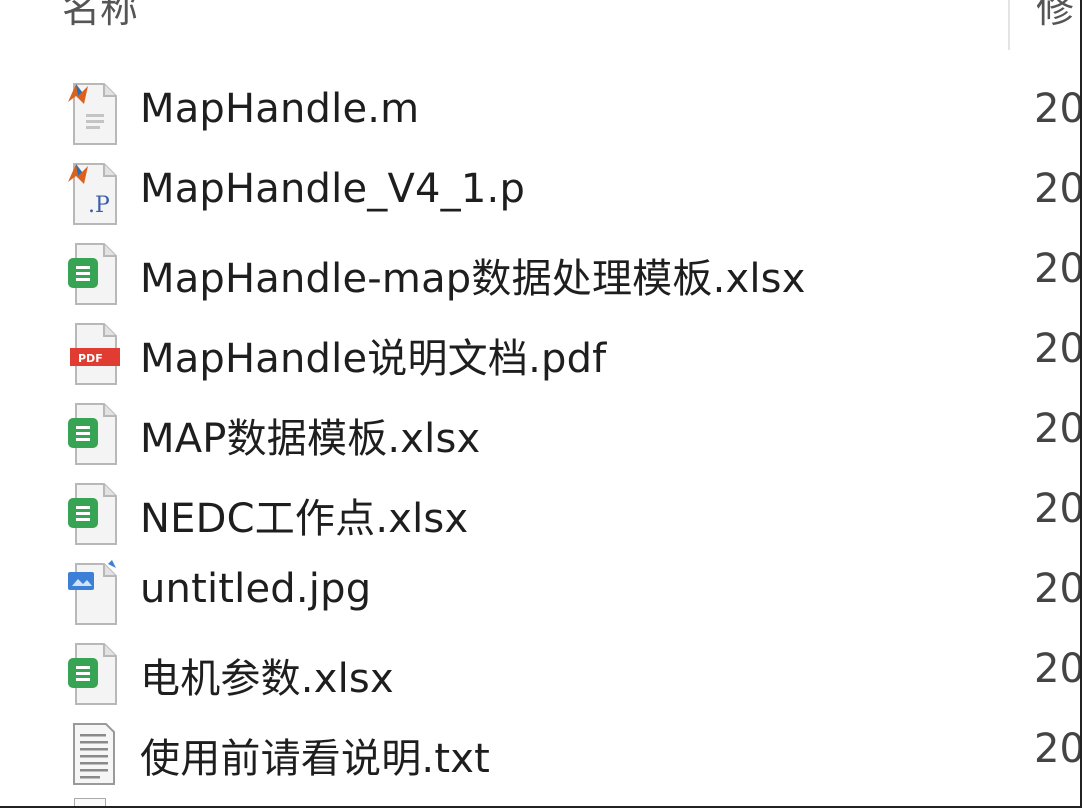  What do you see at coordinates (256, 589) in the screenshot?
I see `file-name: untitled.jpg` at bounding box center [256, 589].